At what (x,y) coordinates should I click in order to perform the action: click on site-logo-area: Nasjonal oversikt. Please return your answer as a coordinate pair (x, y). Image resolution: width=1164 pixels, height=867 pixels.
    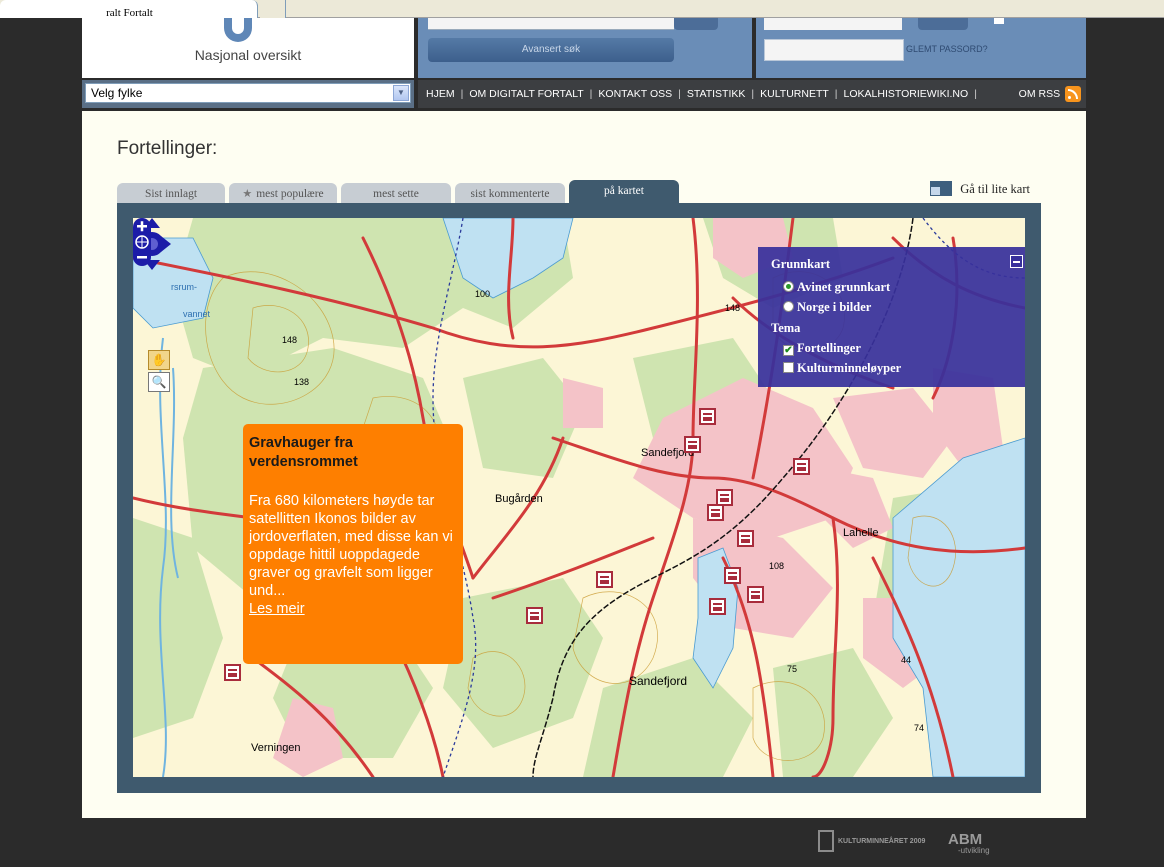
    Looking at the image, I should click on (248, 48).